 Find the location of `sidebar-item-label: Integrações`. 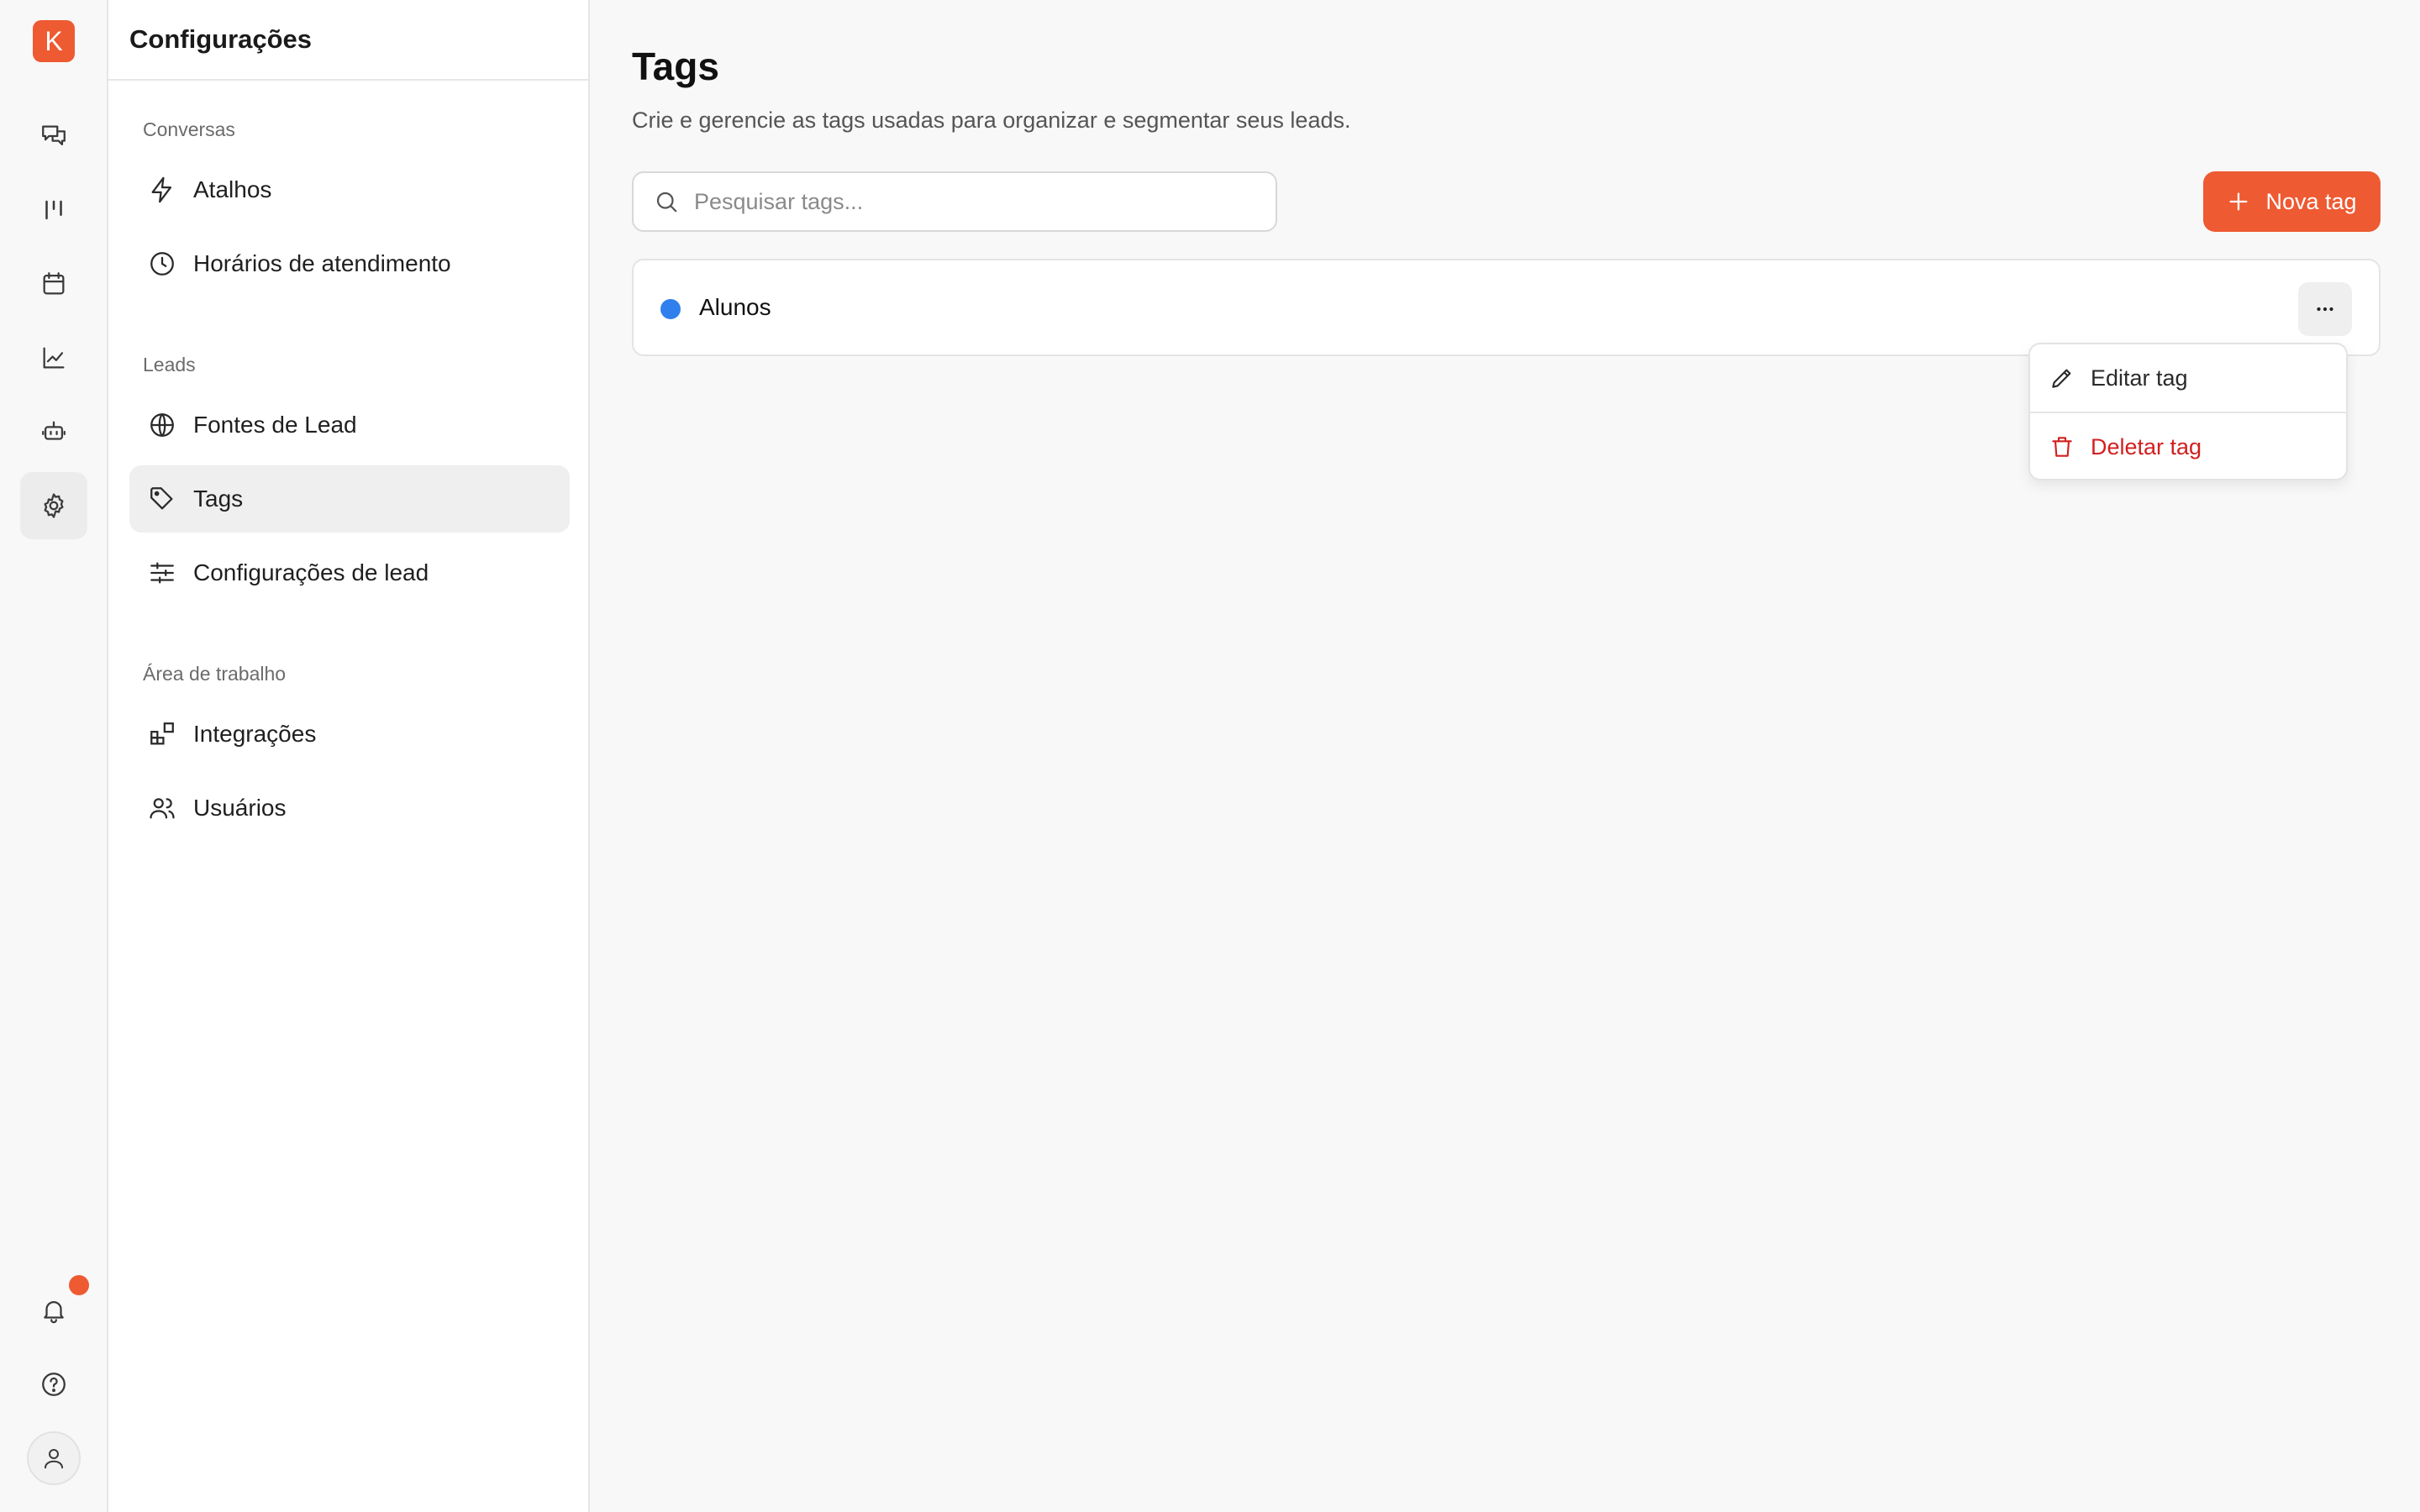

sidebar-item-label: Integrações is located at coordinates (255, 734).